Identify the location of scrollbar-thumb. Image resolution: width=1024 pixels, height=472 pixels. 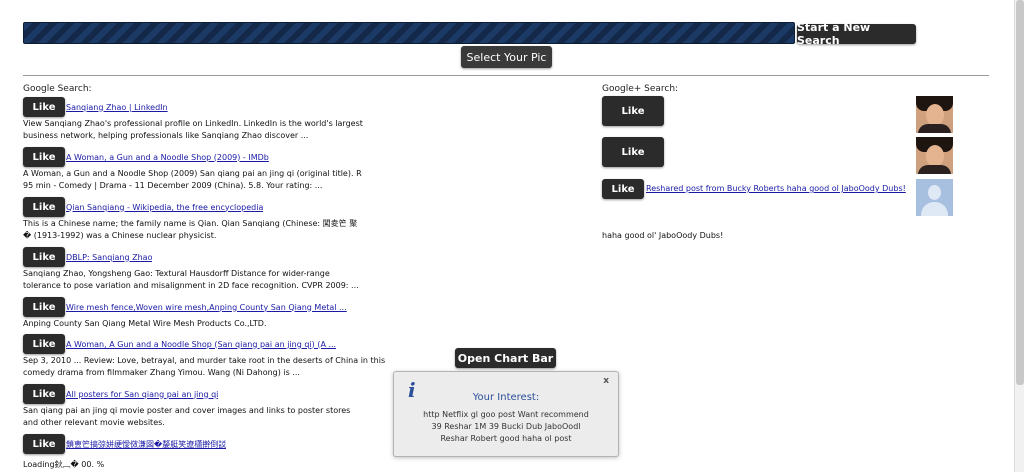
(1020, 192).